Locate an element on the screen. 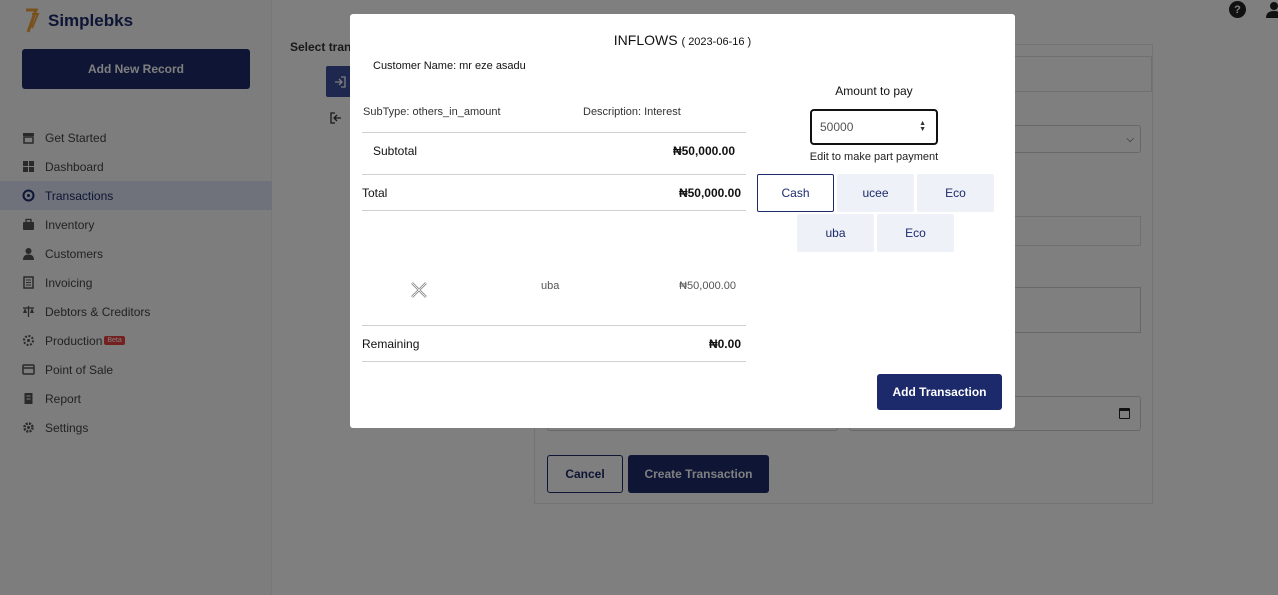 Image resolution: width=1278 pixels, height=595 pixels. modal-date: ( 2023-06-16 ) is located at coordinates (716, 42).